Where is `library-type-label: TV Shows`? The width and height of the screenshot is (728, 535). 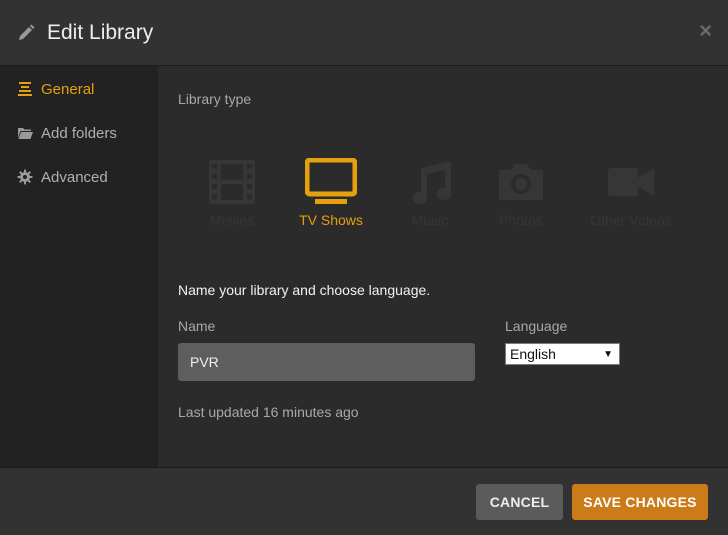 library-type-label: TV Shows is located at coordinates (331, 220).